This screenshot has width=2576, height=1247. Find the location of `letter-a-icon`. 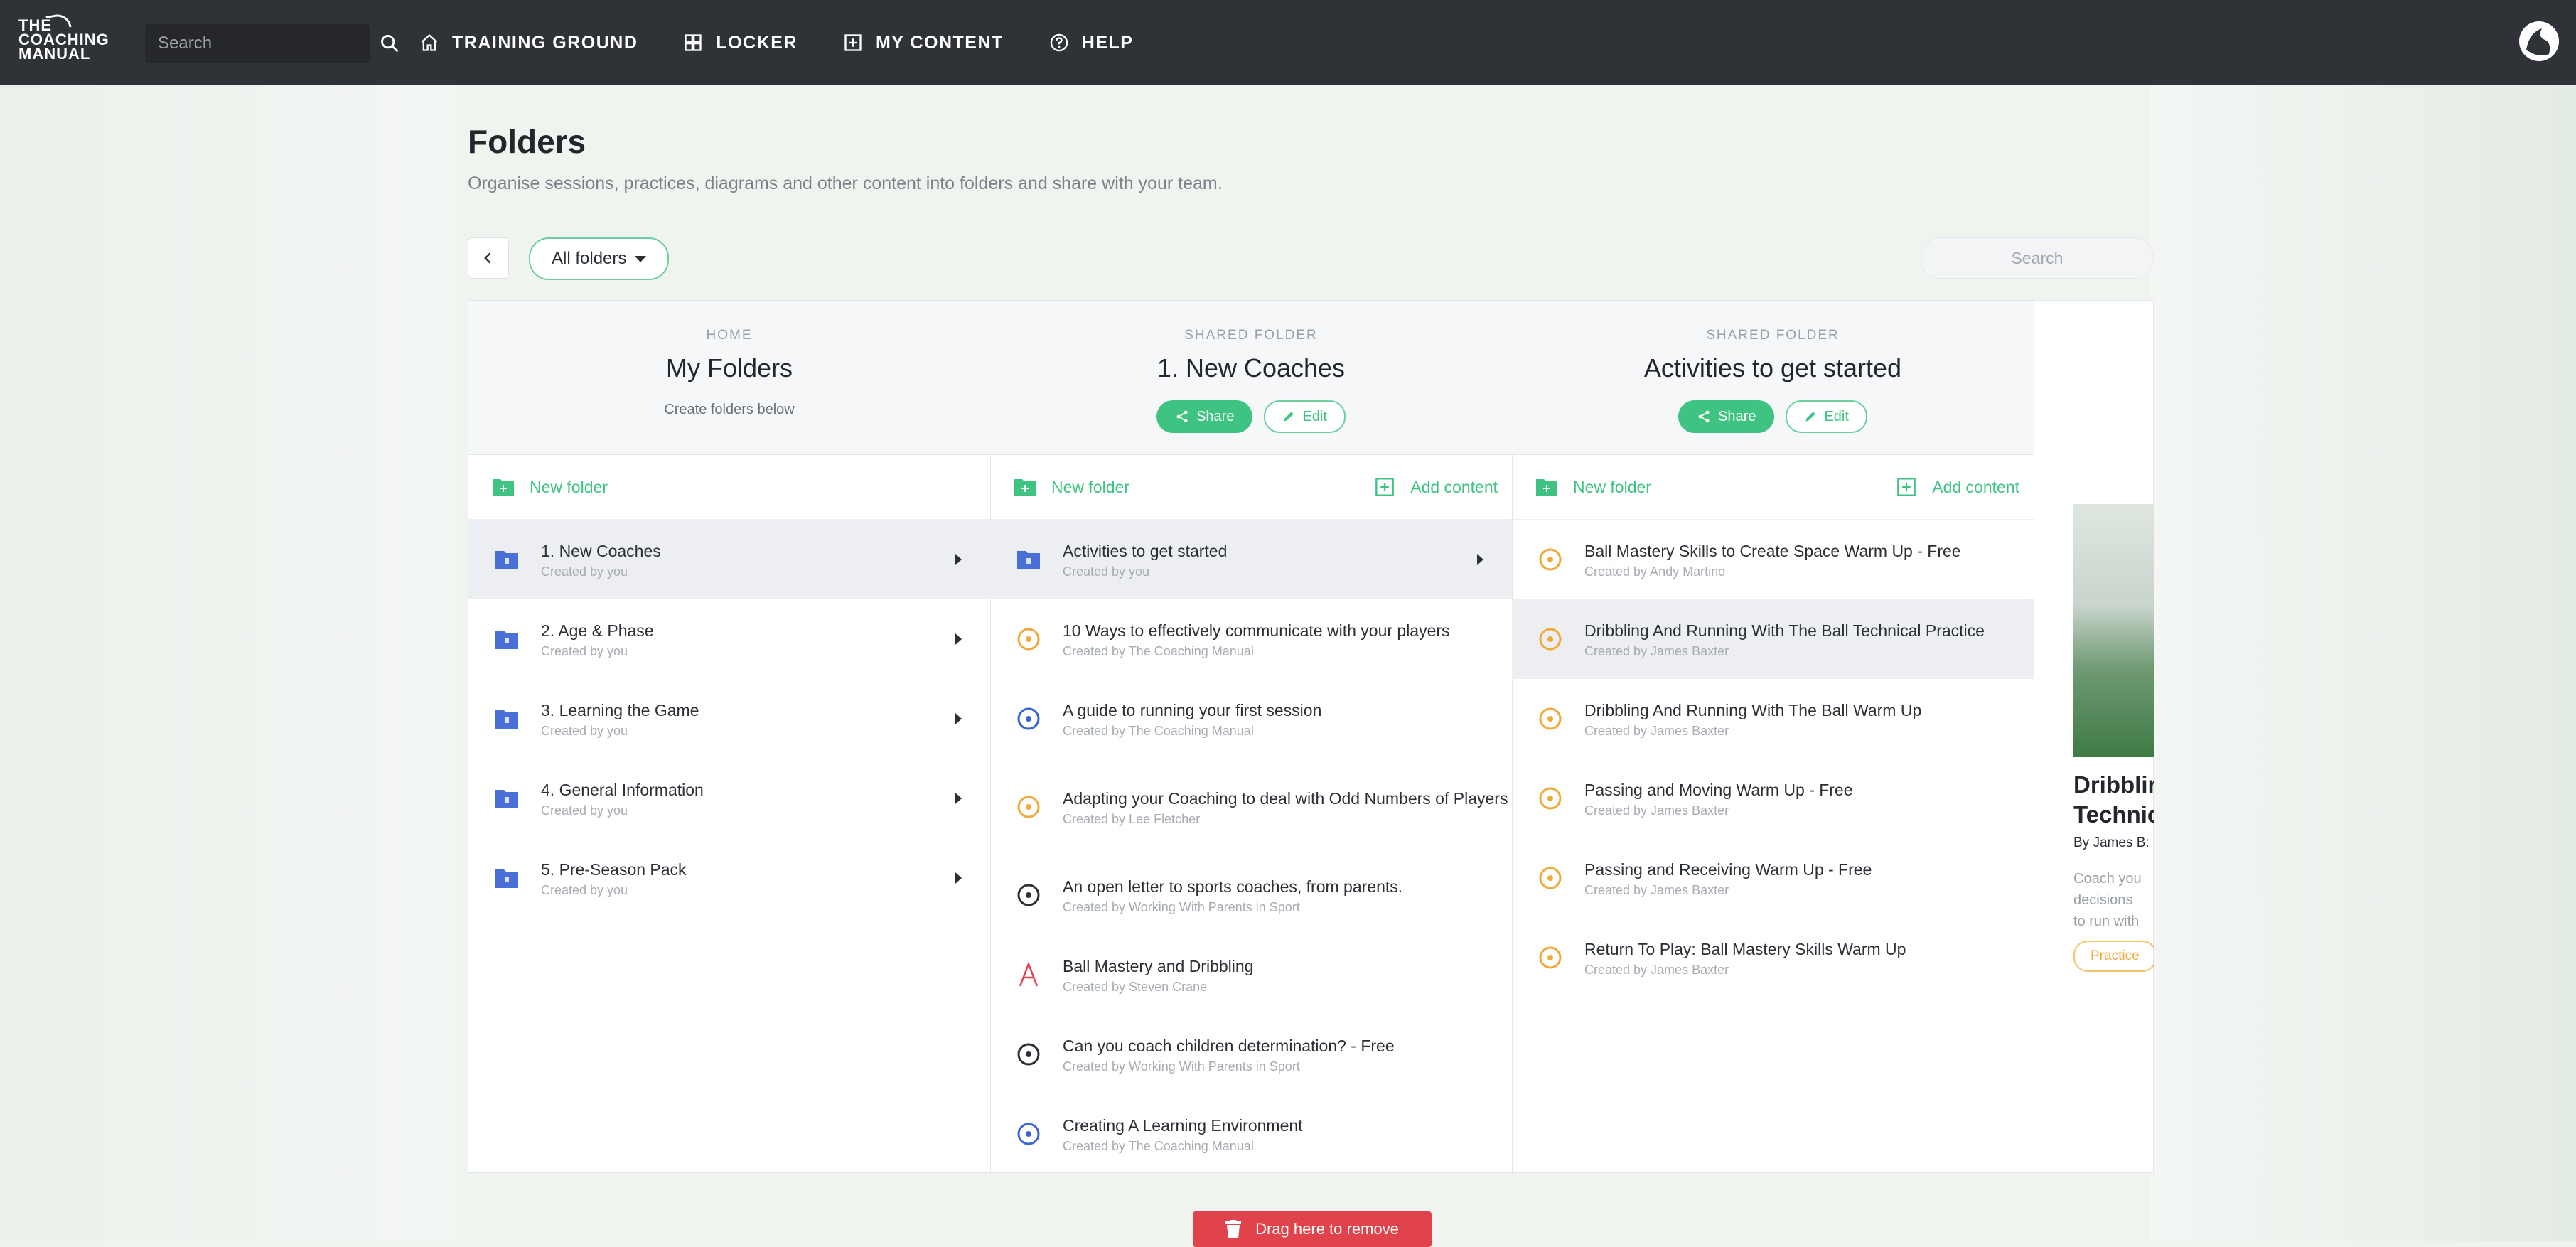

letter-a-icon is located at coordinates (1028, 975).